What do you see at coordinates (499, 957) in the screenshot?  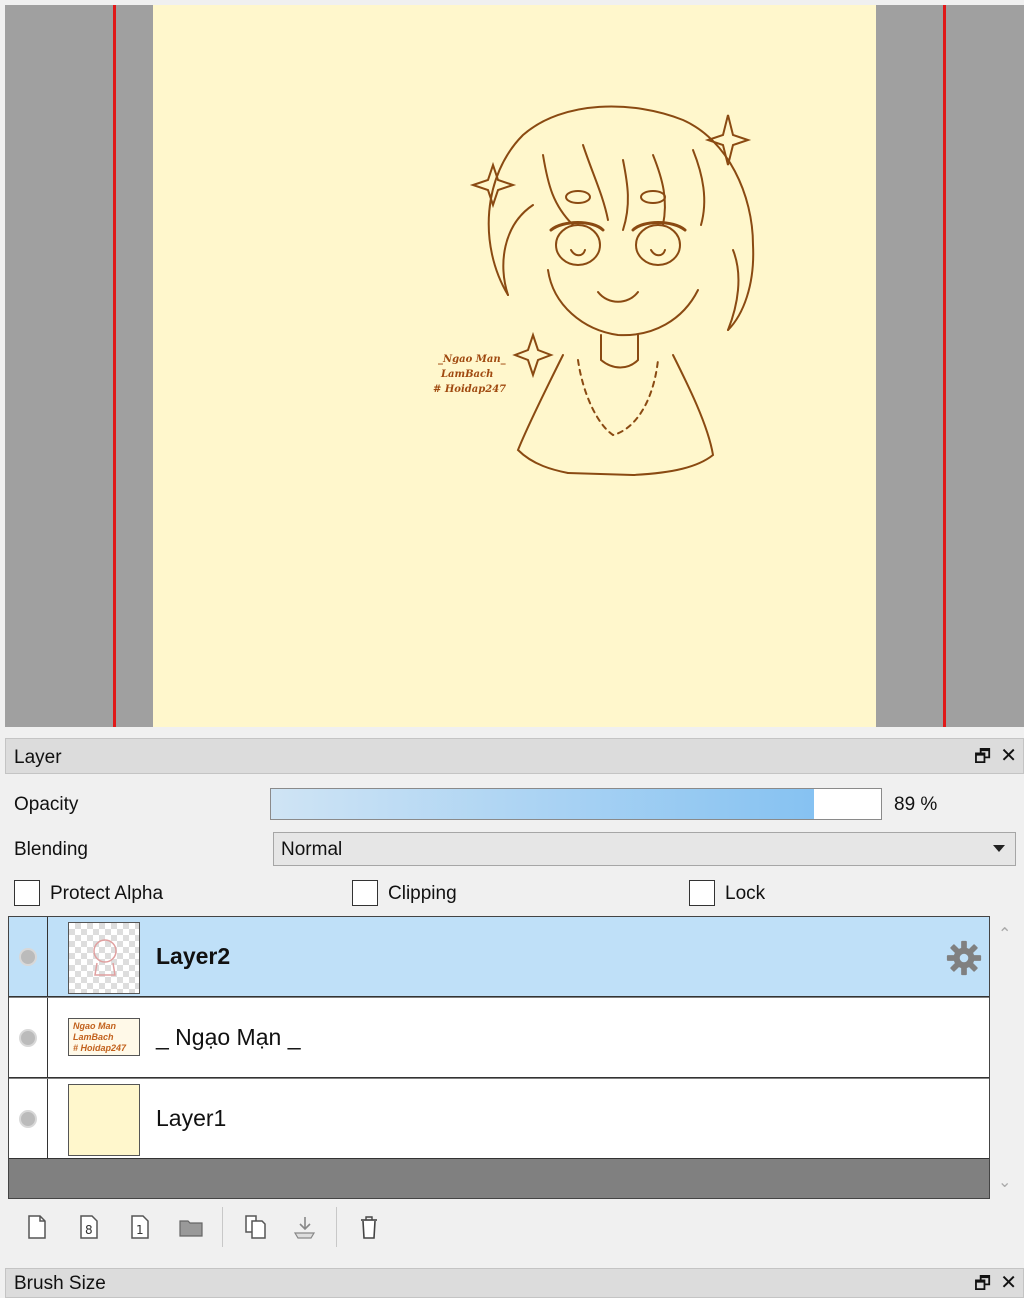 I see `layer-row-layer2: Layer2` at bounding box center [499, 957].